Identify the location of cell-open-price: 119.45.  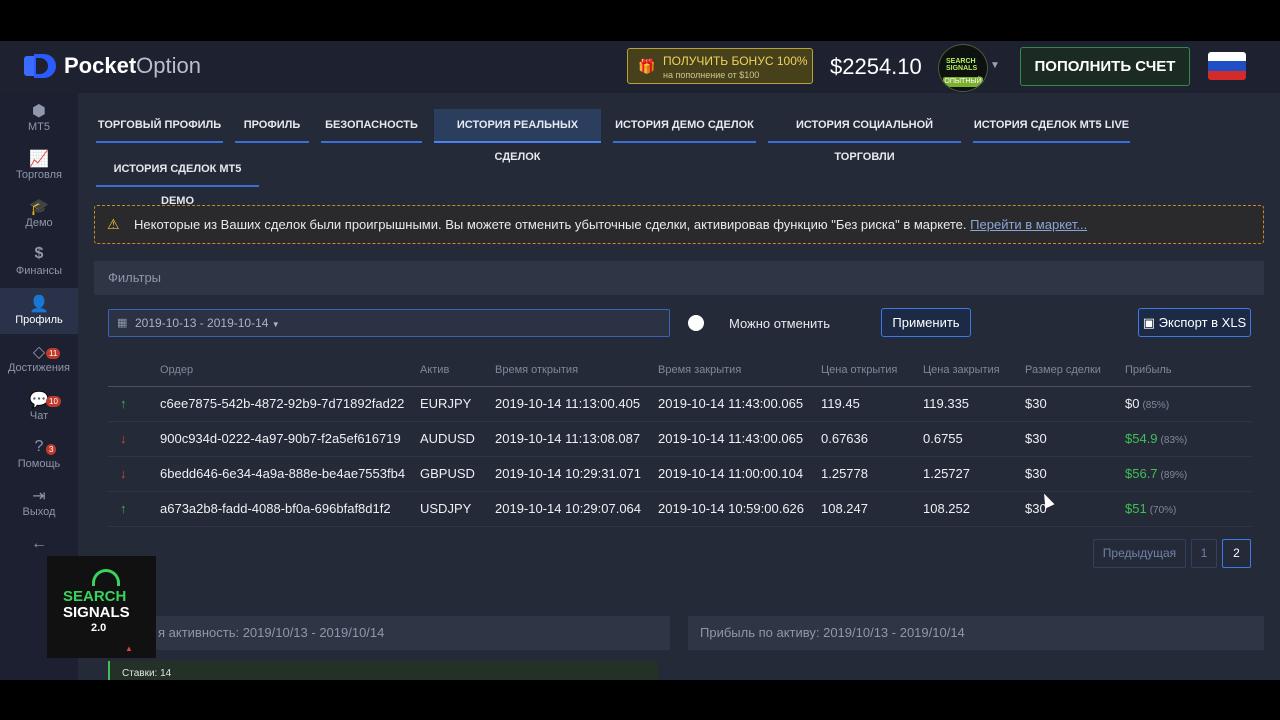
(840, 403).